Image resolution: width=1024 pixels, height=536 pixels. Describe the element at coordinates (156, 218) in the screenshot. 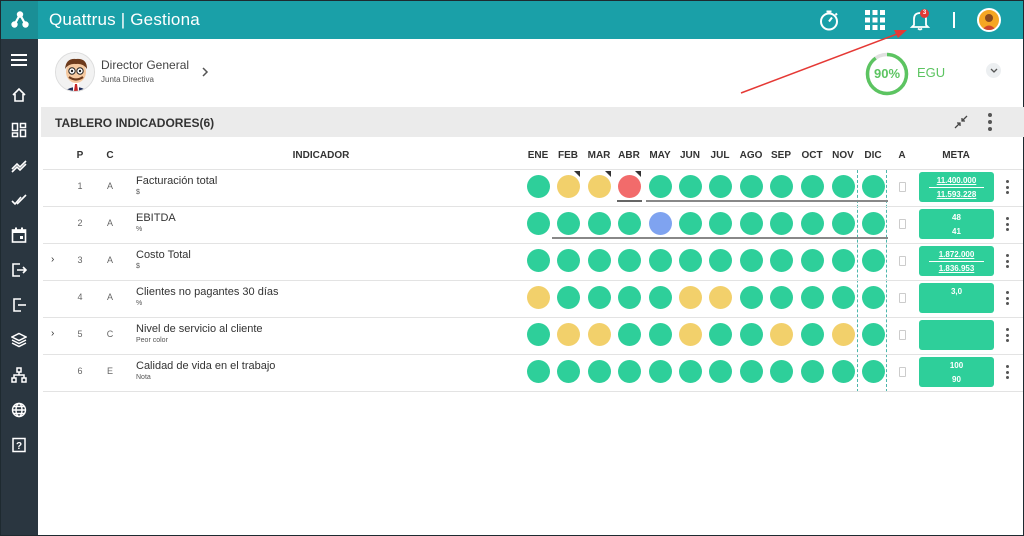

I see `indicator-name: EBITDA` at that location.